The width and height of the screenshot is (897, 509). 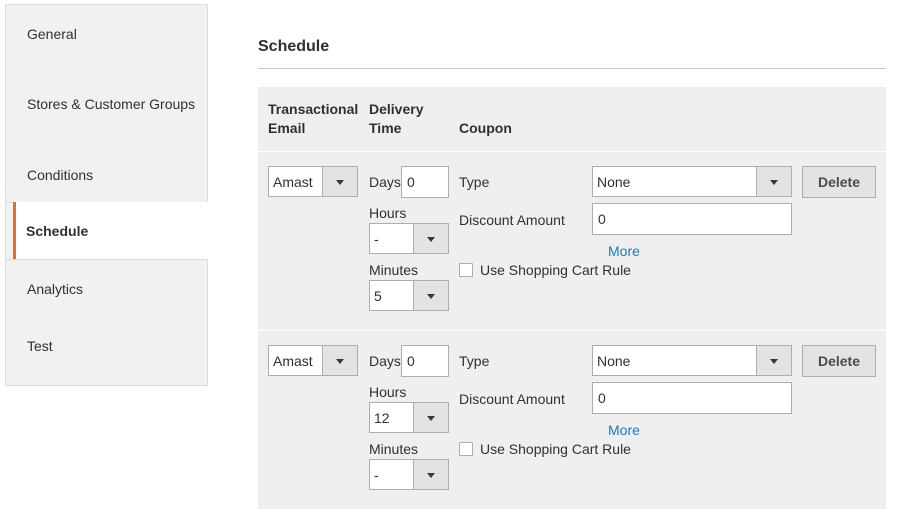 I want to click on sidebar-item-stores-customer-groups: Stores & Customer Groups, so click(x=106, y=104).